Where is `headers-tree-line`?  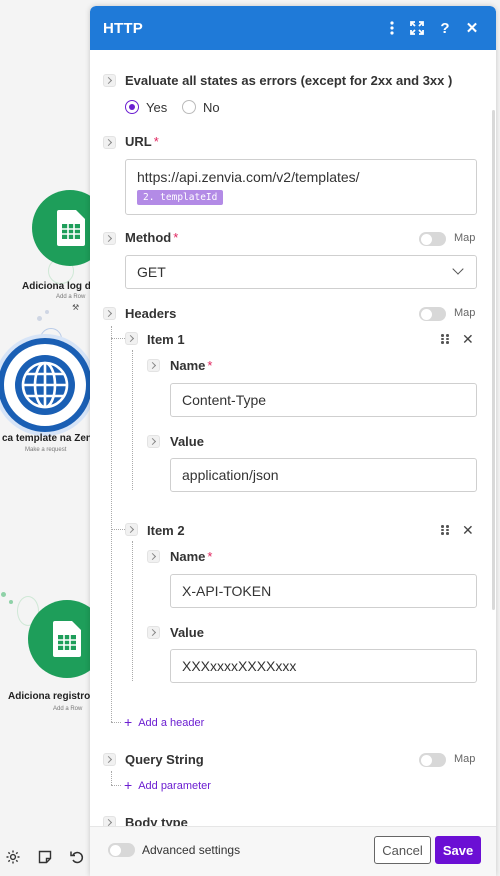
headers-tree-line is located at coordinates (111, 524).